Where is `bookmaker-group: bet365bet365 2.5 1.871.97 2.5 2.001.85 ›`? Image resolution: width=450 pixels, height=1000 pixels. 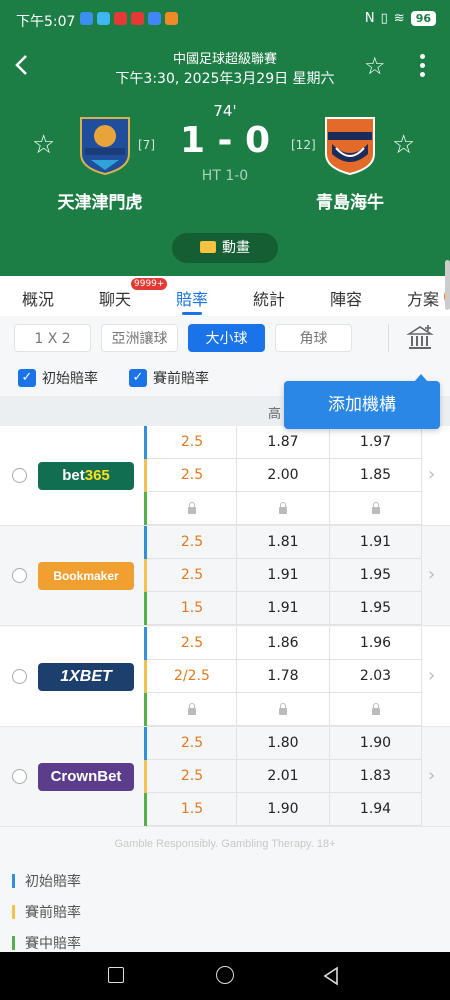 bookmaker-group: bet365bet365 2.5 1.871.97 2.5 2.001.85 › is located at coordinates (225, 476).